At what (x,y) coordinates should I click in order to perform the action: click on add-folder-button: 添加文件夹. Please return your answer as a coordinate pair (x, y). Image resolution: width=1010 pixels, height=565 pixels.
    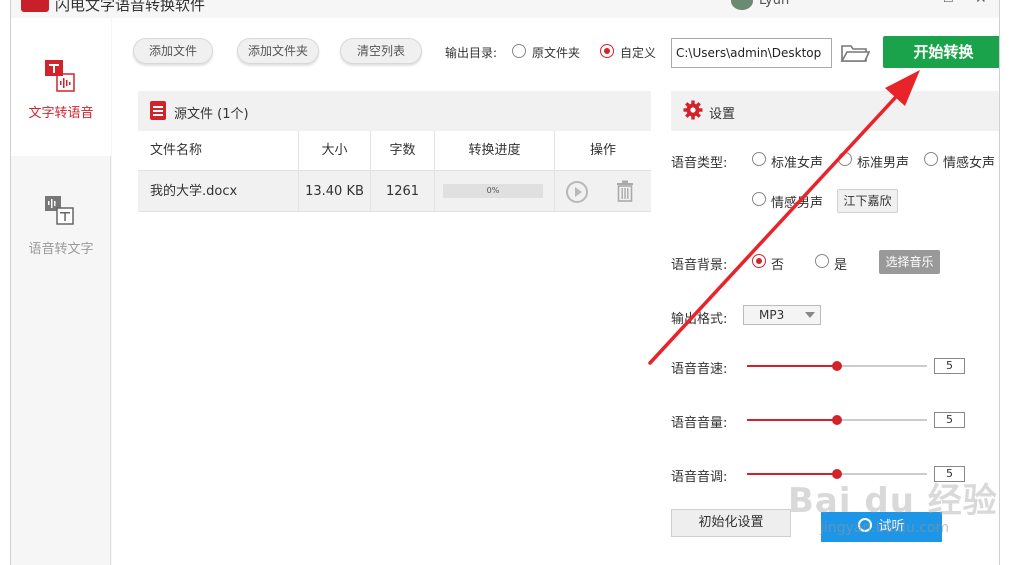
    Looking at the image, I should click on (278, 51).